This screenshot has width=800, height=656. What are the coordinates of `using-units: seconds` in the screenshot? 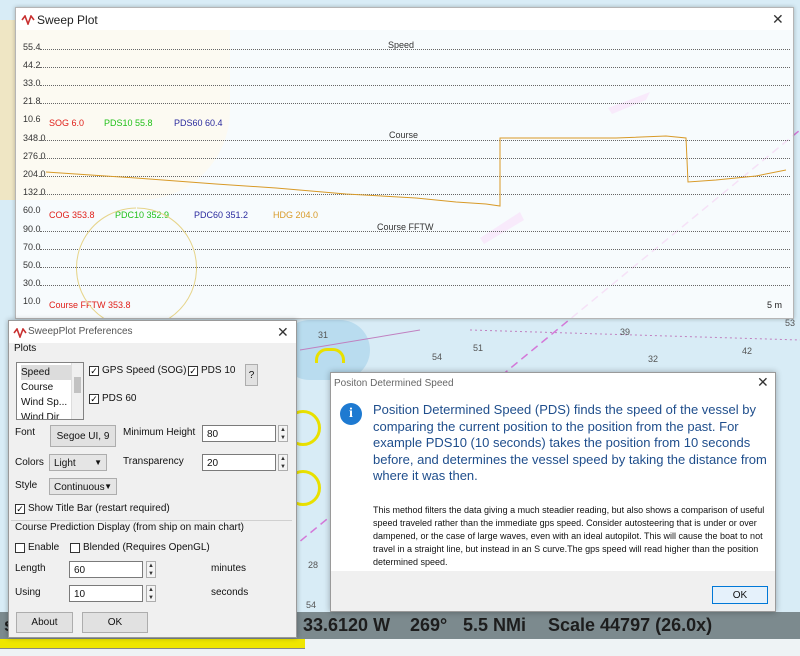 It's located at (230, 592).